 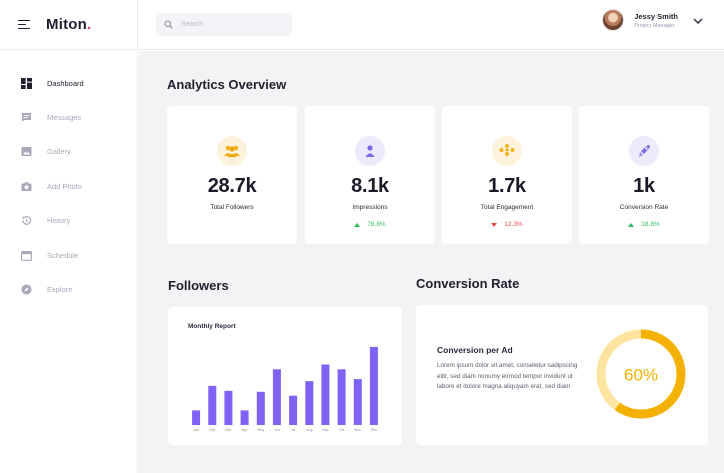 I want to click on sidebar-item-label: Add Photo, so click(x=65, y=186).